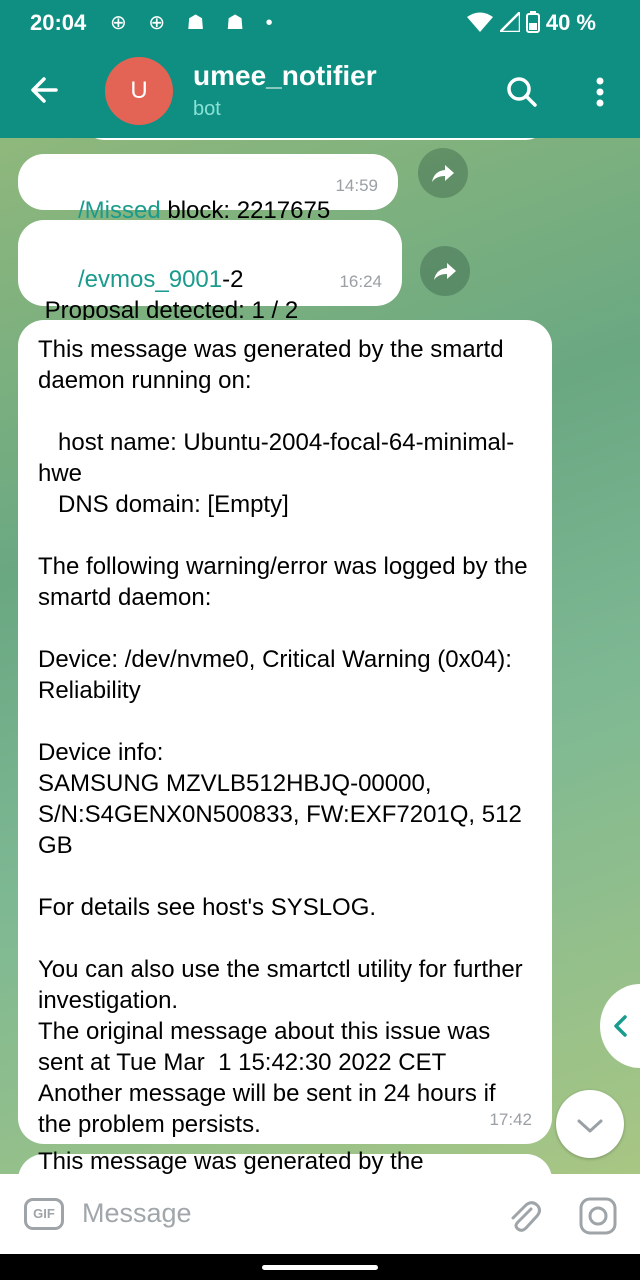 The width and height of the screenshot is (640, 1280). Describe the element at coordinates (139, 91) in the screenshot. I see `avatar: U` at that location.